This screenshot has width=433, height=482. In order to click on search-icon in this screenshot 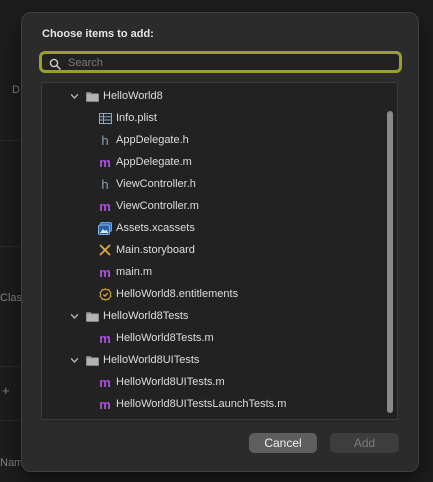, I will do `click(55, 63)`.